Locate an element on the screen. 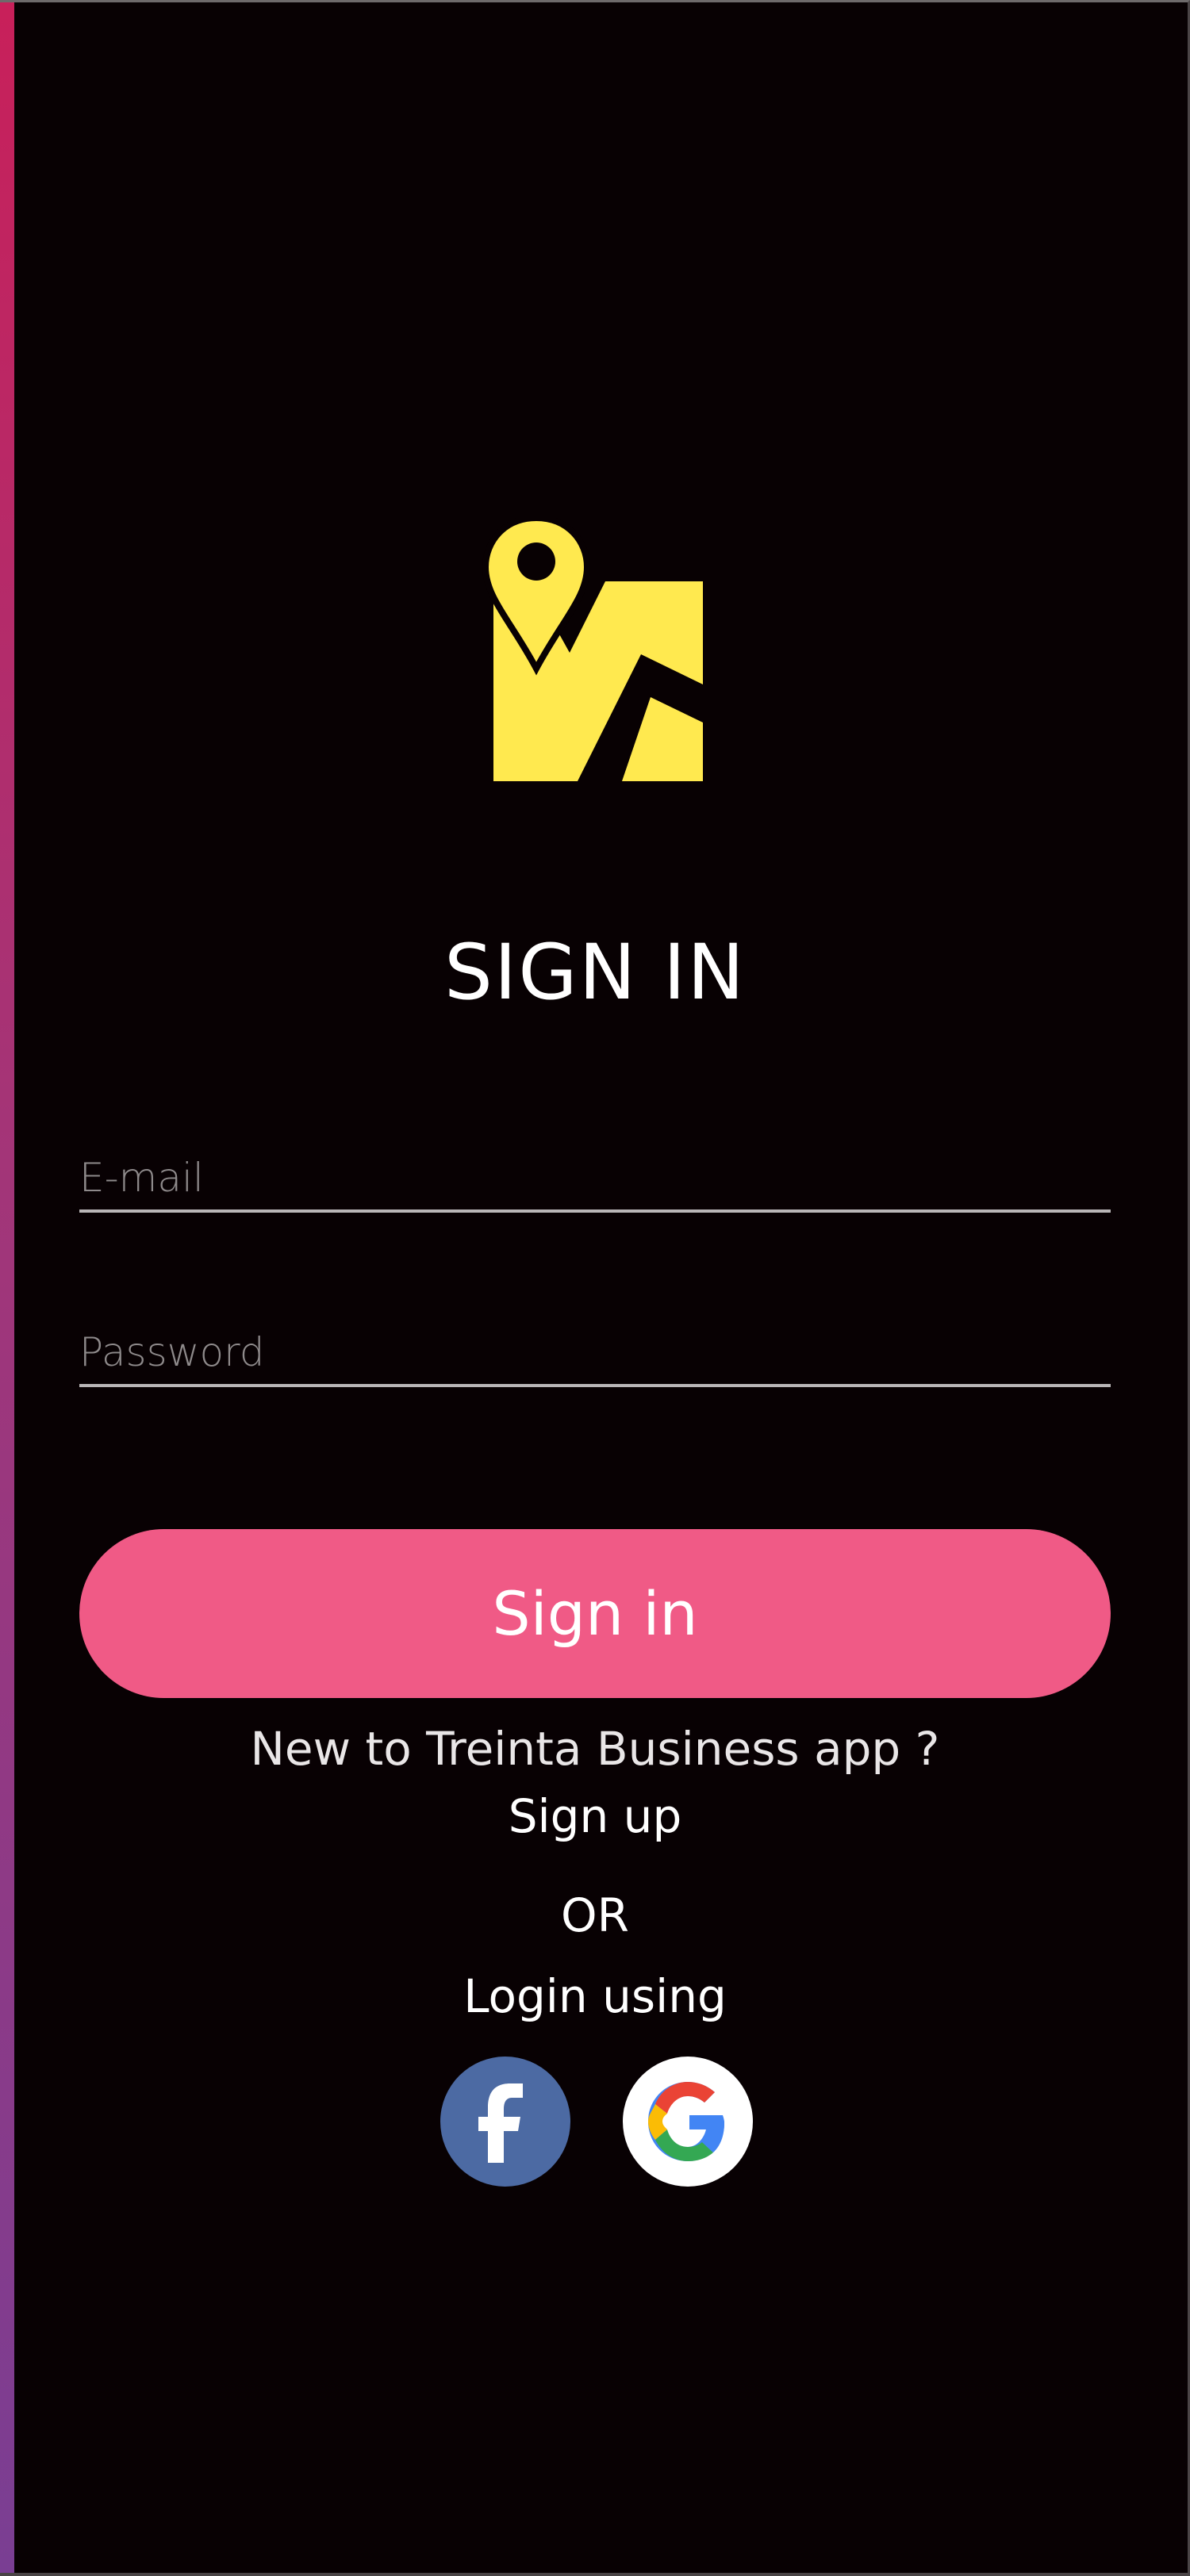  login-using-label: Login using is located at coordinates (595, 1996).